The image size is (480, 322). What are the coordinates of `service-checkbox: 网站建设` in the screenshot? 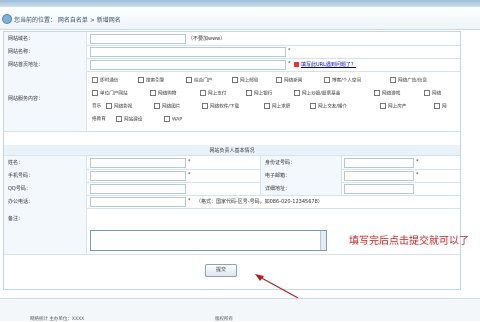 It's located at (129, 119).